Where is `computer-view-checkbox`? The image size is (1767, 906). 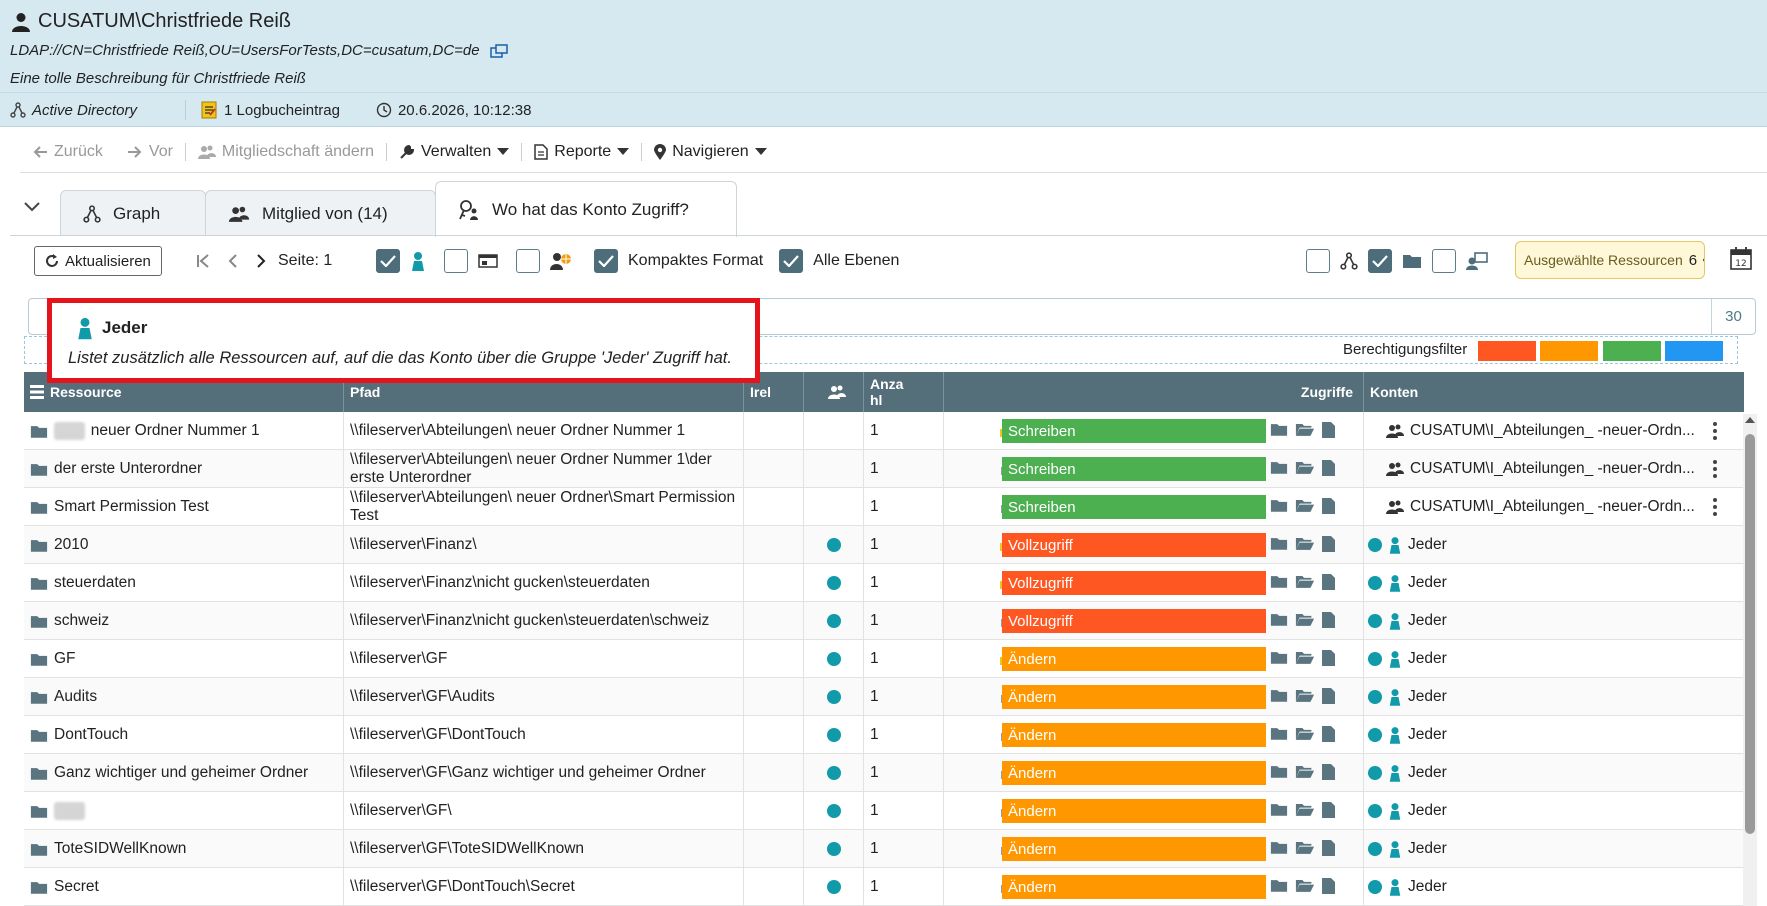
computer-view-checkbox is located at coordinates (1444, 261).